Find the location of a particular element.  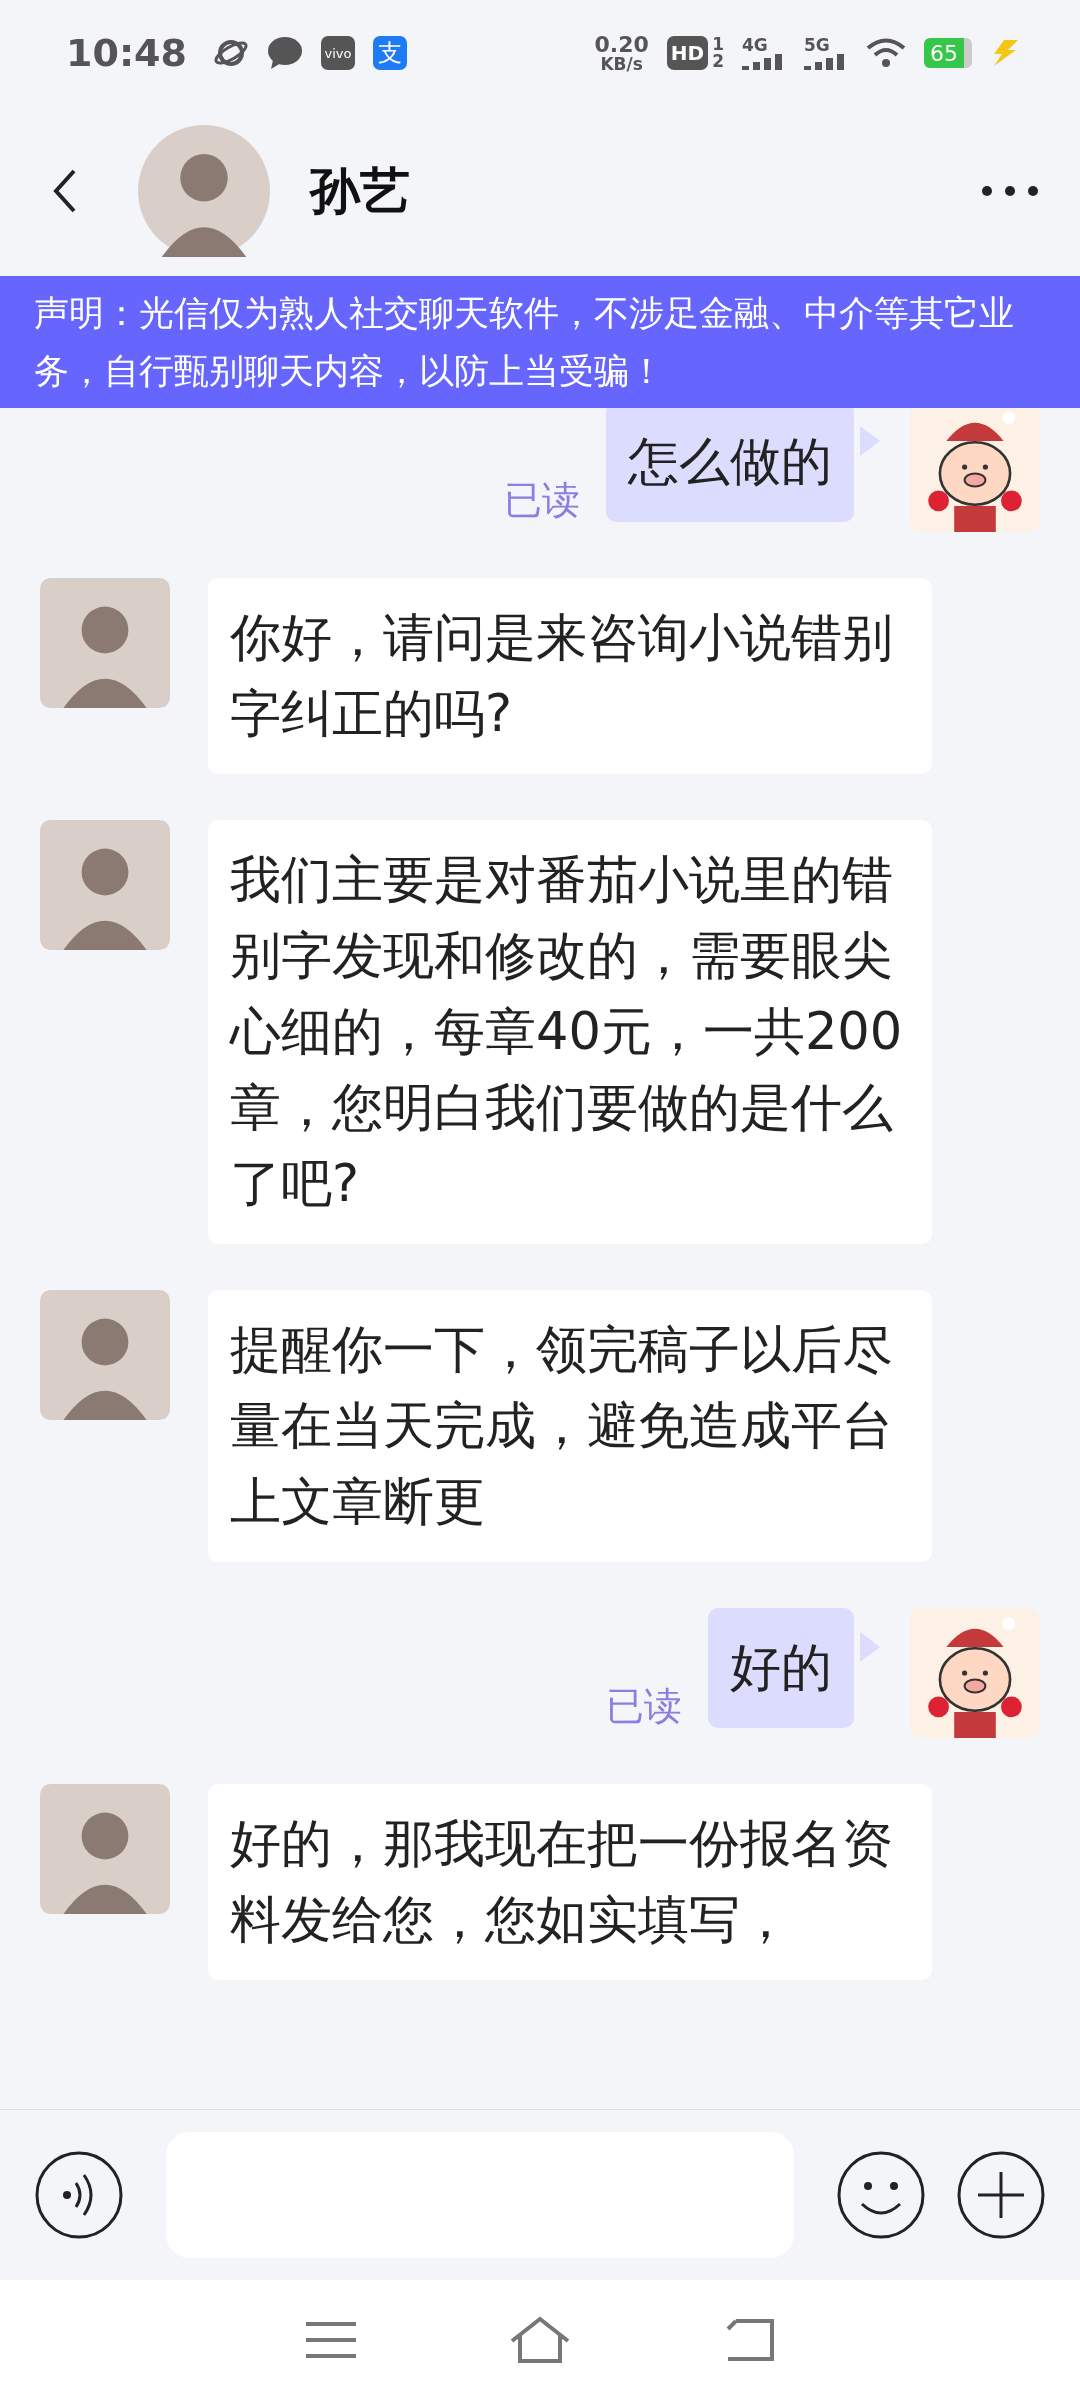

battery-percent: 65 is located at coordinates (948, 53).